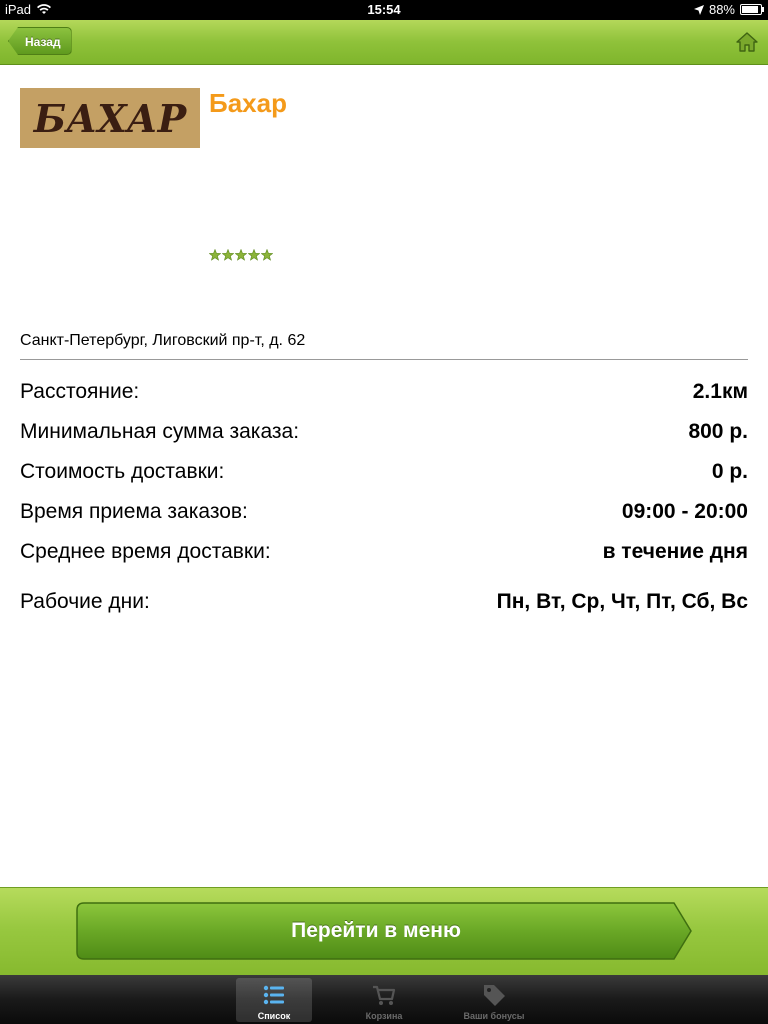 This screenshot has width=768, height=1024. What do you see at coordinates (747, 42) in the screenshot?
I see `home-icon` at bounding box center [747, 42].